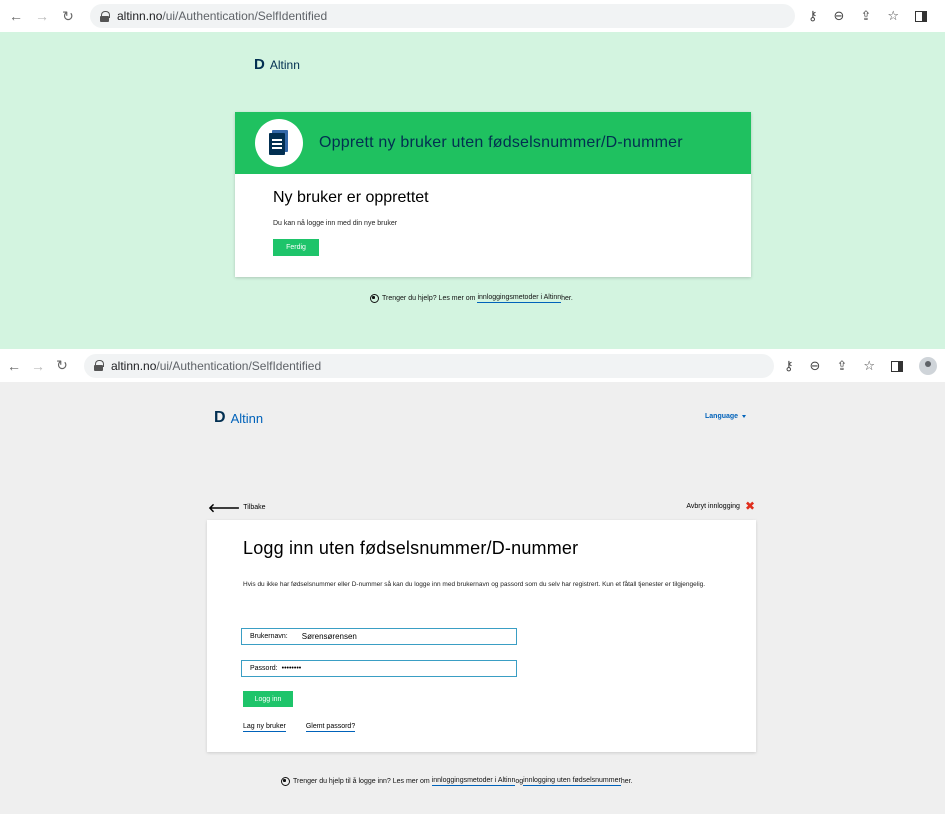  What do you see at coordinates (379, 668) in the screenshot?
I see `password-field: Passord: ••••••••` at bounding box center [379, 668].